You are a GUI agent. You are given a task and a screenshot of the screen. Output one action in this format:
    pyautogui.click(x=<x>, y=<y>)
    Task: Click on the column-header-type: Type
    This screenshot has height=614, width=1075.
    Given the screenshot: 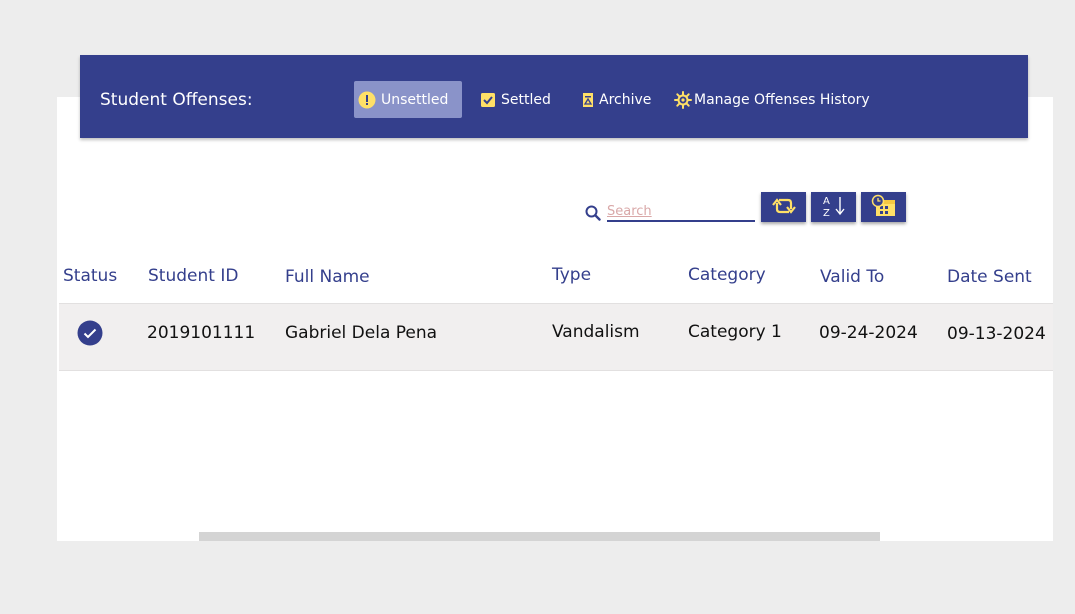 What is the action you would take?
    pyautogui.click(x=571, y=275)
    